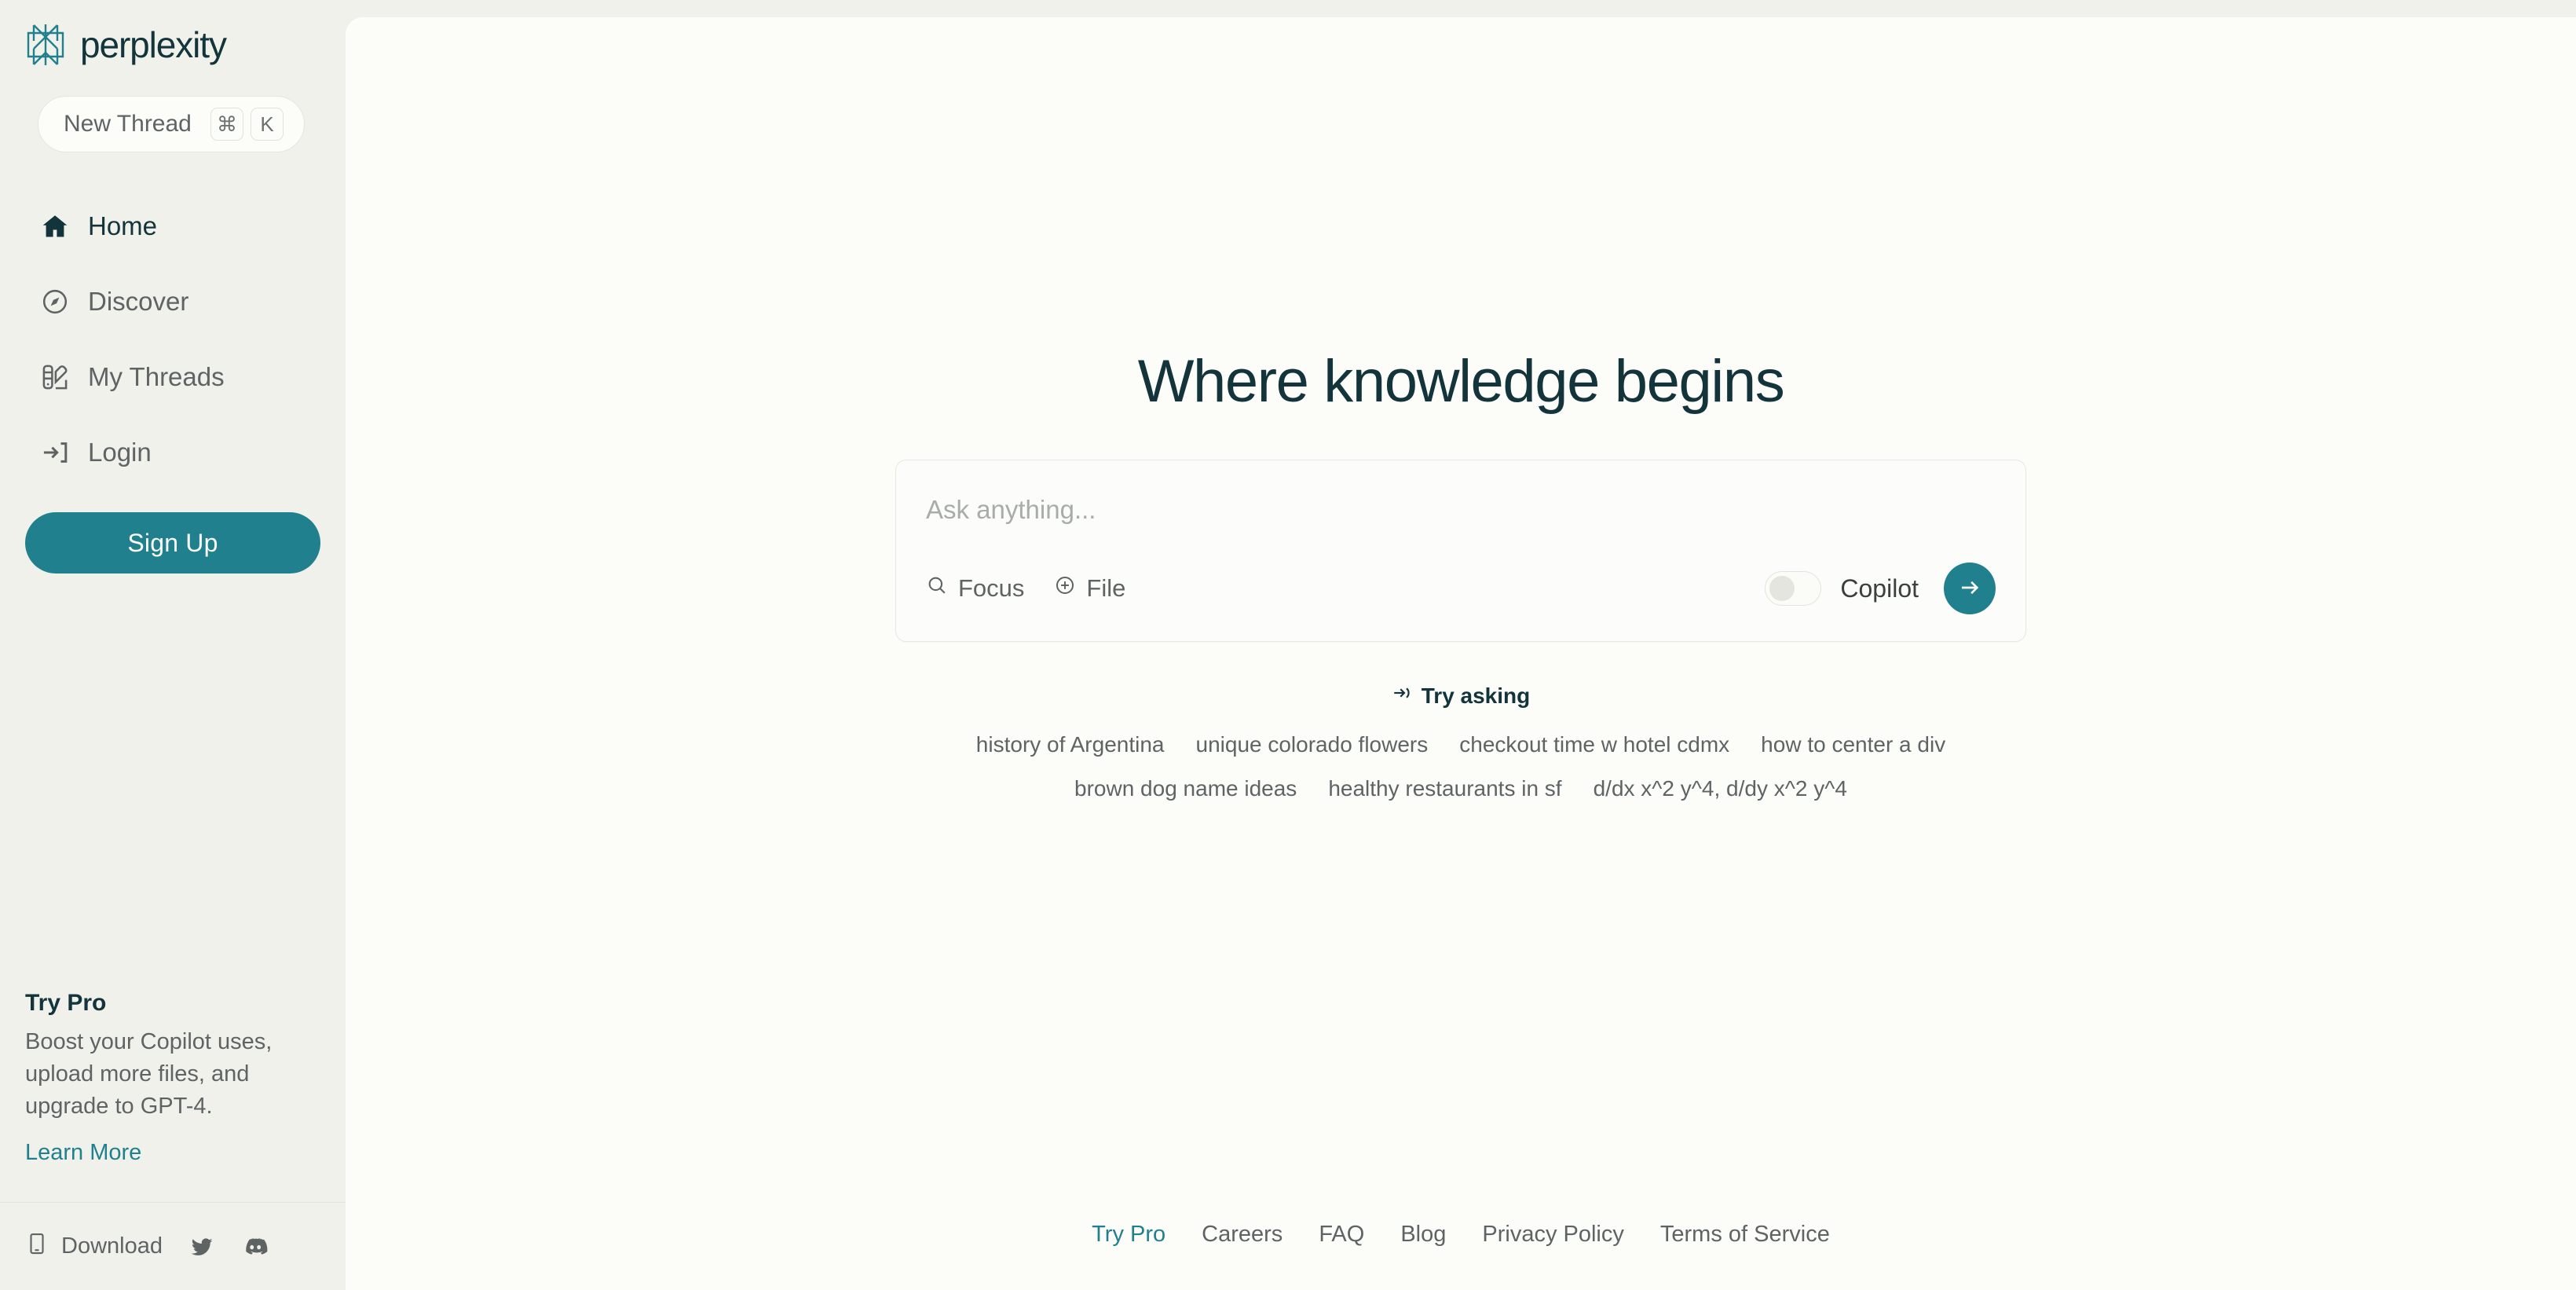 This screenshot has width=2576, height=1290. Describe the element at coordinates (173, 1246) in the screenshot. I see `sidebar-bottom-bar: Download` at that location.